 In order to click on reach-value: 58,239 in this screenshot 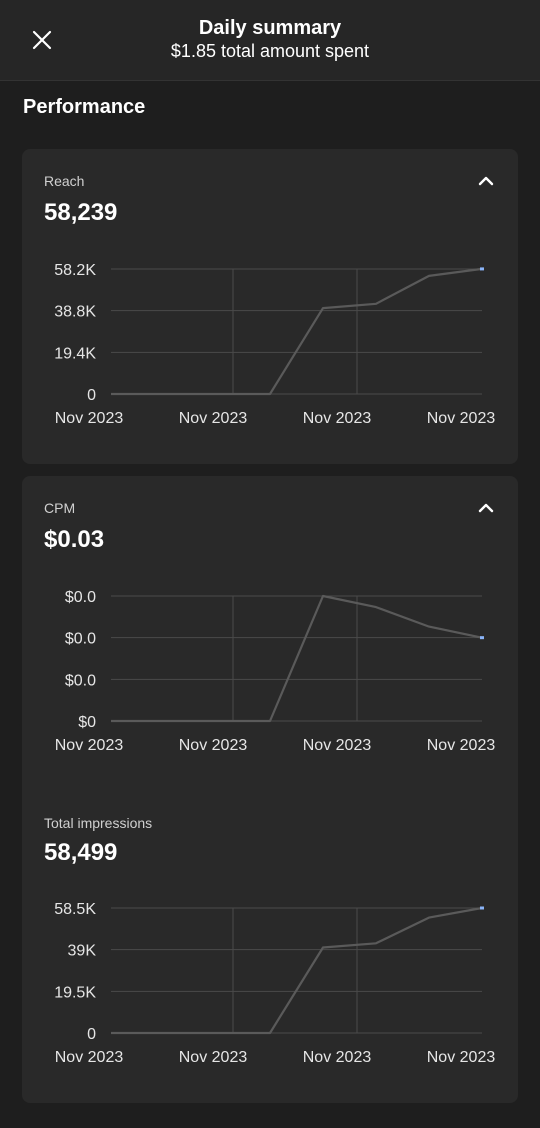, I will do `click(81, 212)`.